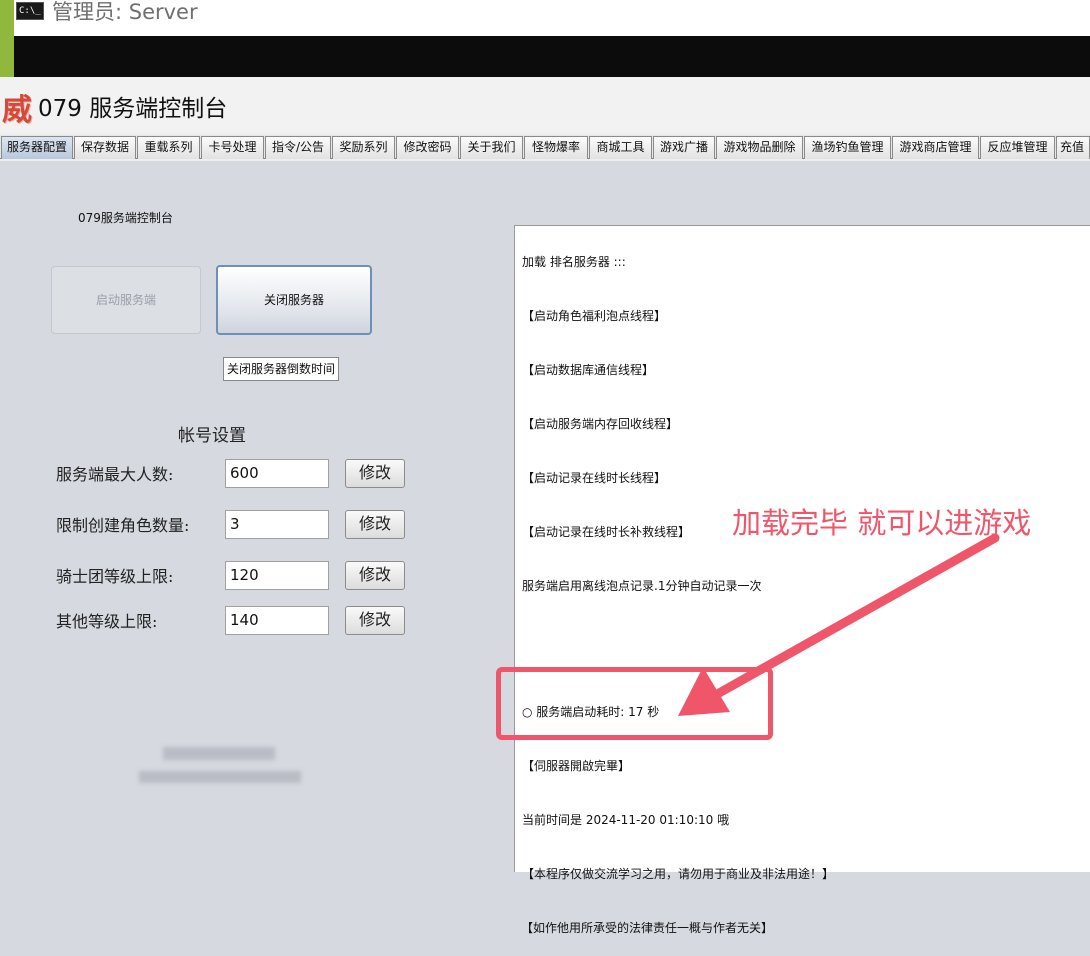 The image size is (1090, 956). Describe the element at coordinates (107, 621) in the screenshot. I see `other-level-label: 其他等级上限:` at that location.